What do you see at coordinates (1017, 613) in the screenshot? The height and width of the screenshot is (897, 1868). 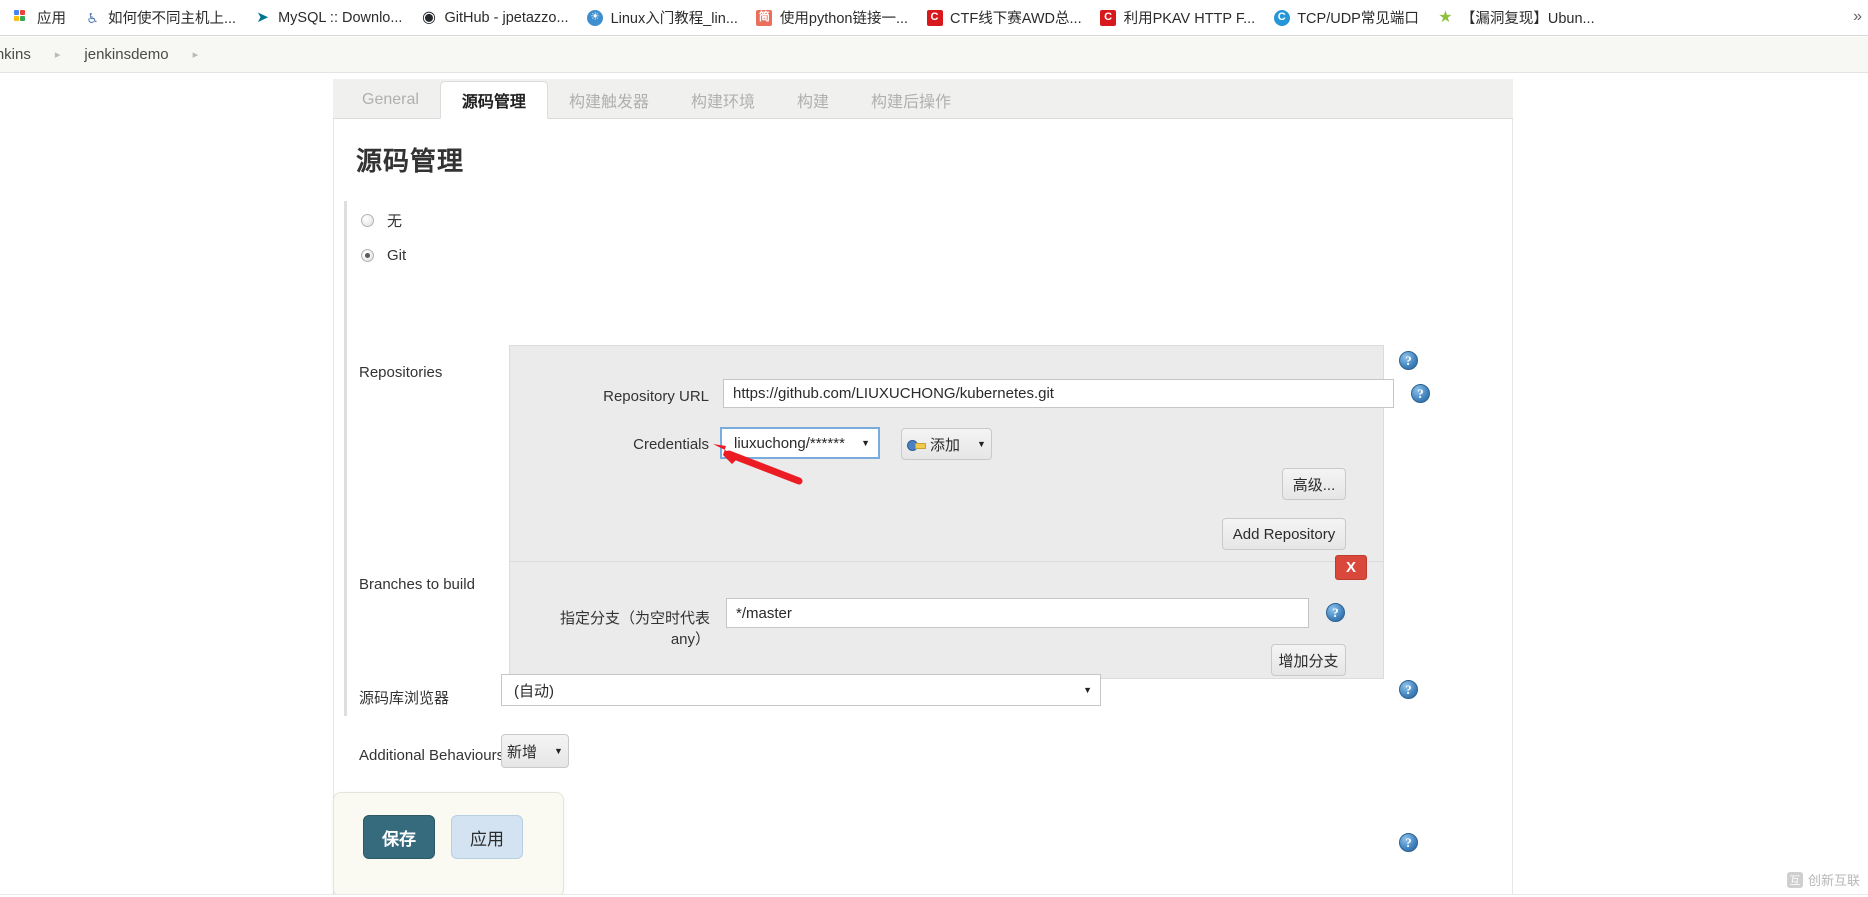 I see `branch-specifier-input` at bounding box center [1017, 613].